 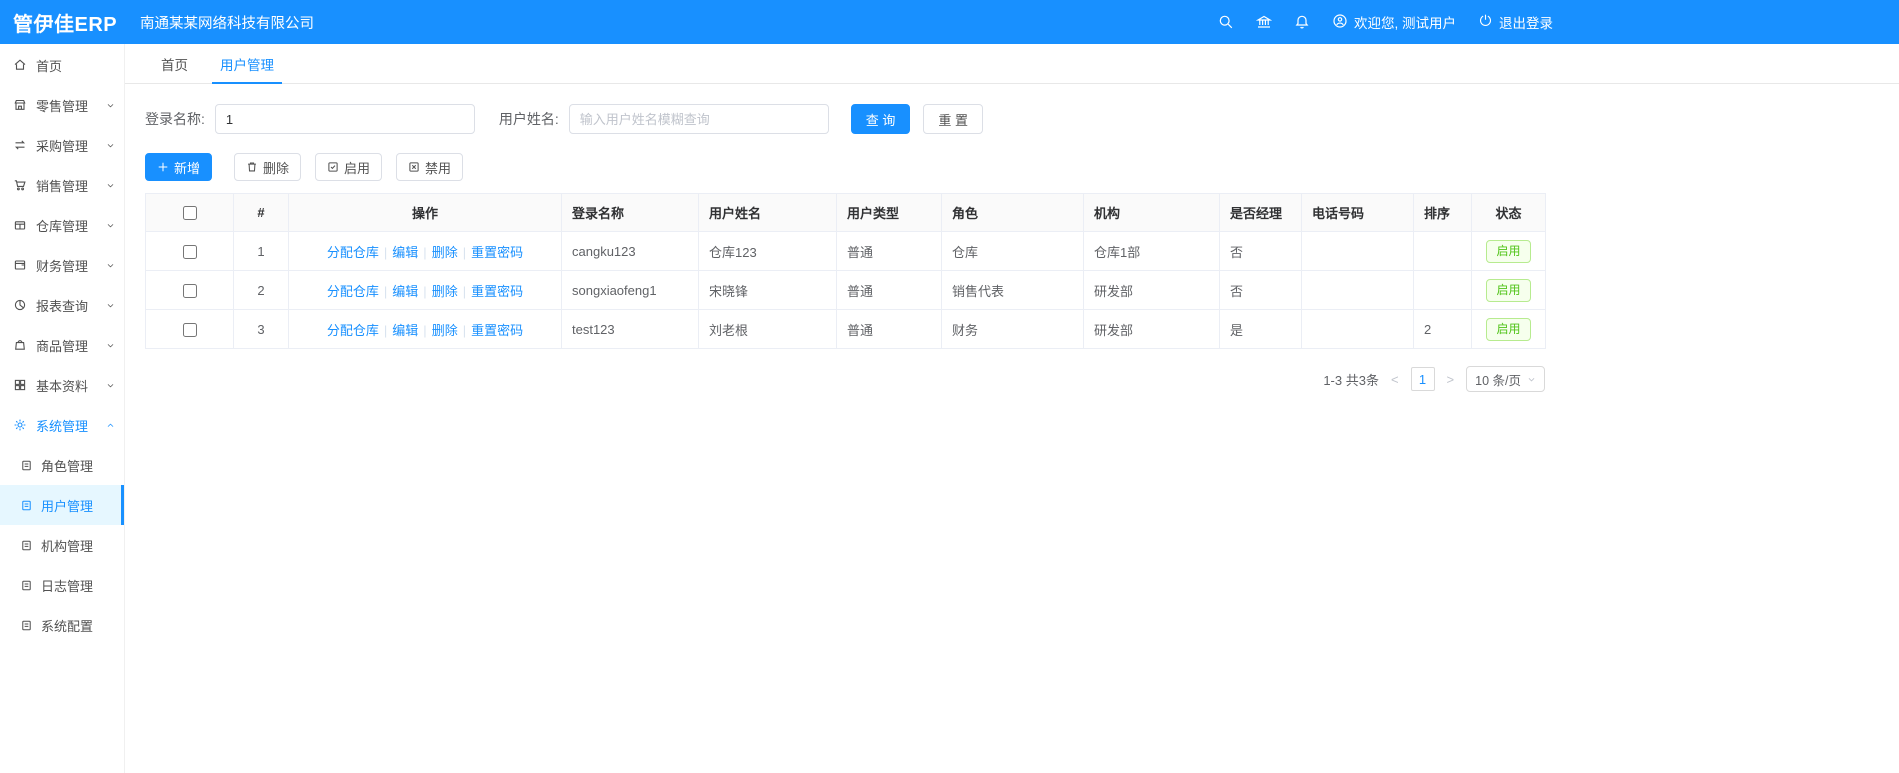 What do you see at coordinates (953, 119) in the screenshot?
I see `reset-button: 重 置` at bounding box center [953, 119].